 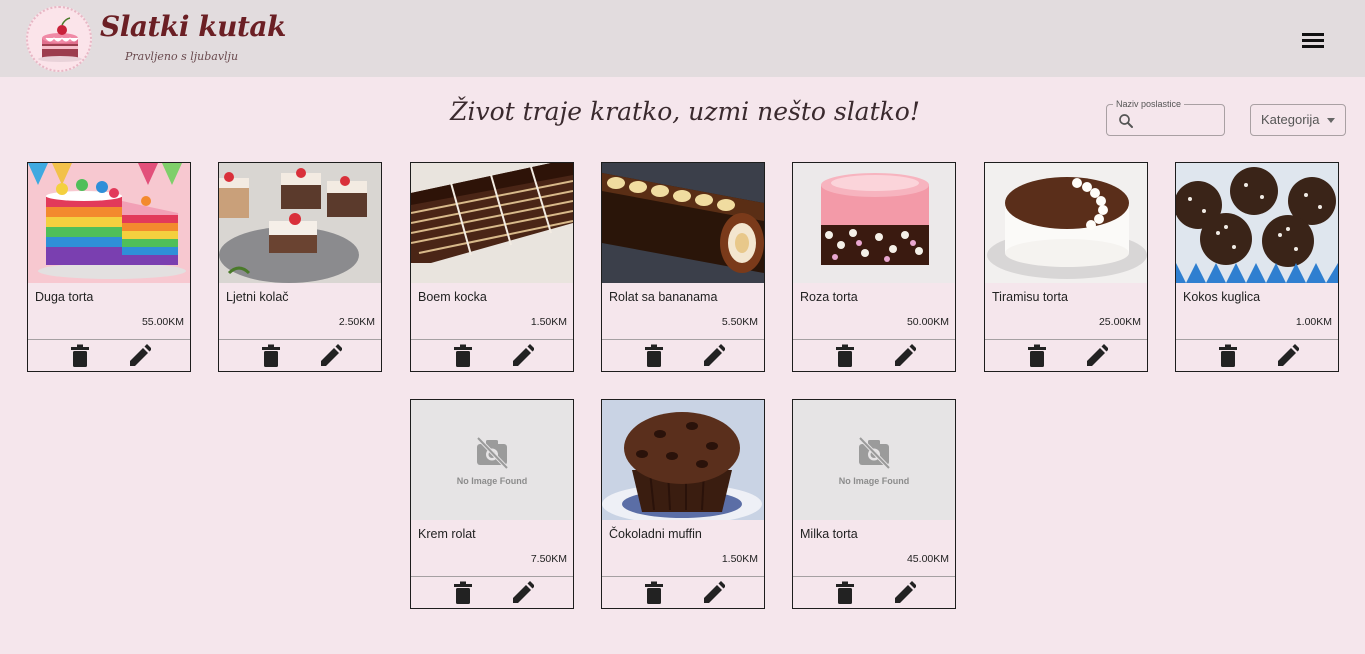 I want to click on logo-cake-icon, so click(x=59, y=39).